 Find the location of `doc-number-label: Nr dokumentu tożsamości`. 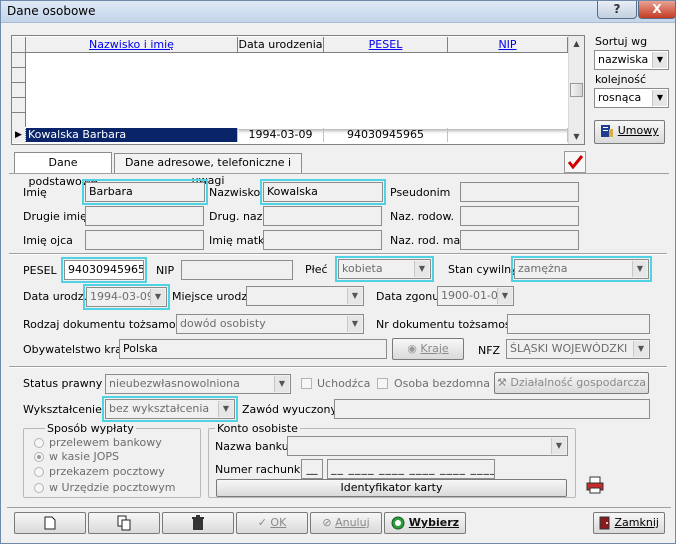

doc-number-label: Nr dokumentu tożsamości is located at coordinates (448, 324).